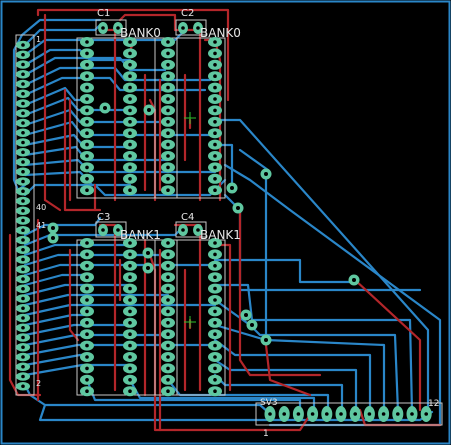  What do you see at coordinates (433, 404) in the screenshot?
I see `label-sv3-pin12: 12` at bounding box center [433, 404].